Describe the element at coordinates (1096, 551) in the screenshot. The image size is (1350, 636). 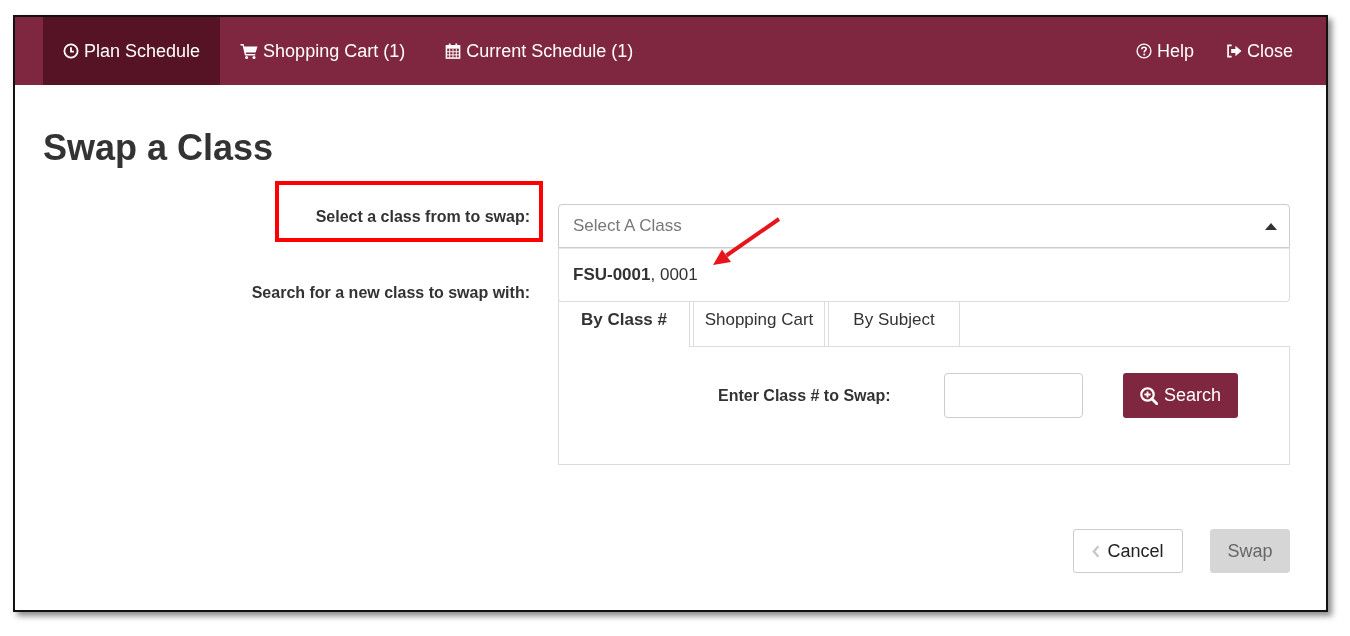
I see `chevron-left-icon` at that location.